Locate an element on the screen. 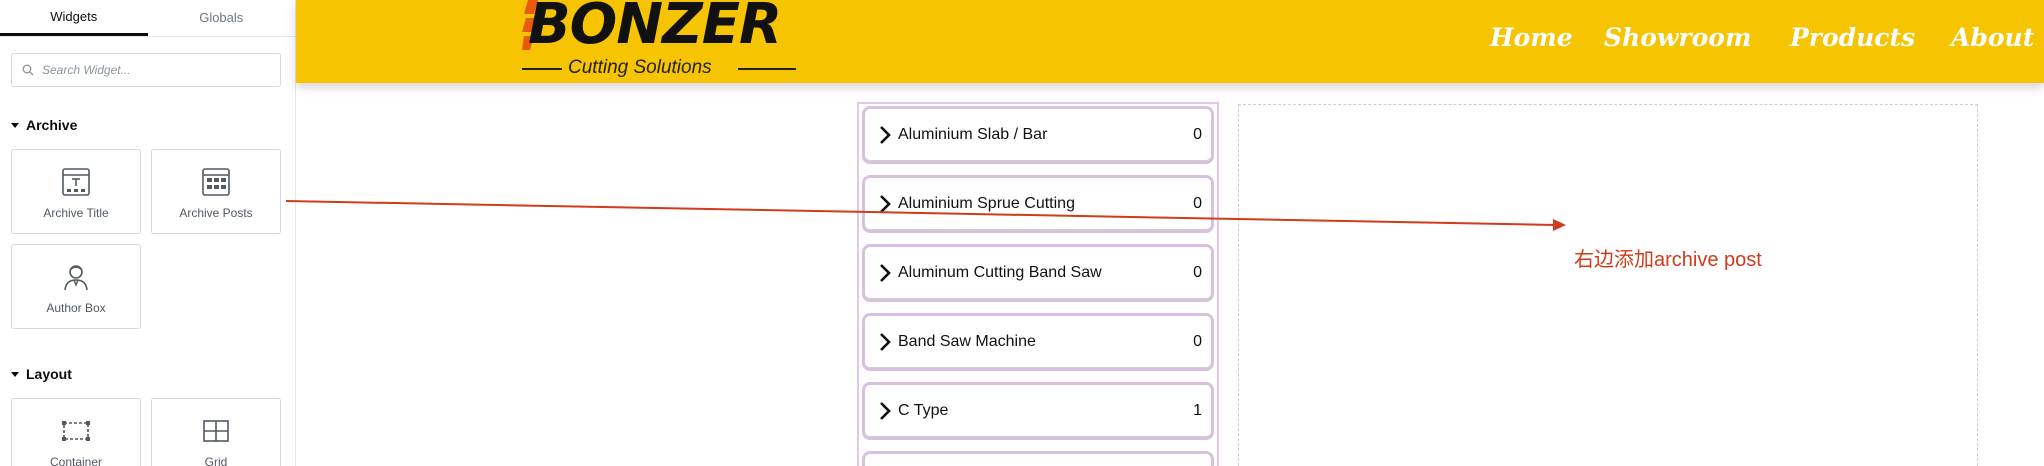 The image size is (2044, 466). category-name: Aluminium Sprue Cutting is located at coordinates (986, 203).